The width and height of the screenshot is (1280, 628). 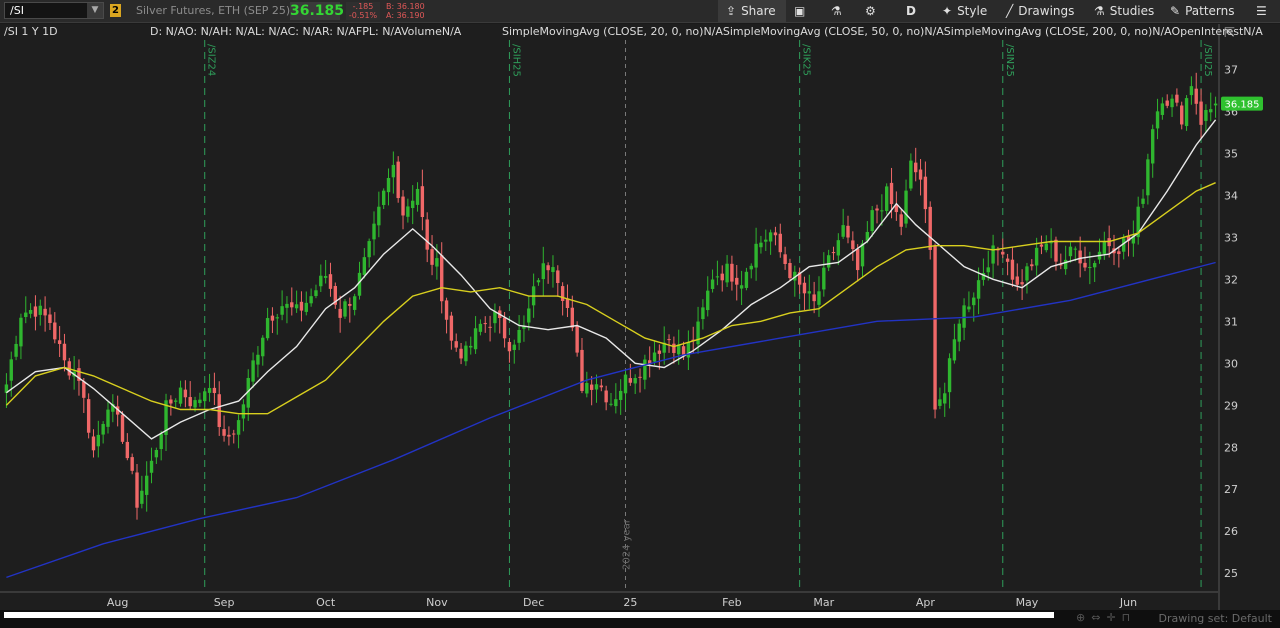 I want to click on expiry-marker-label: /SIU25, so click(x=1207, y=60).